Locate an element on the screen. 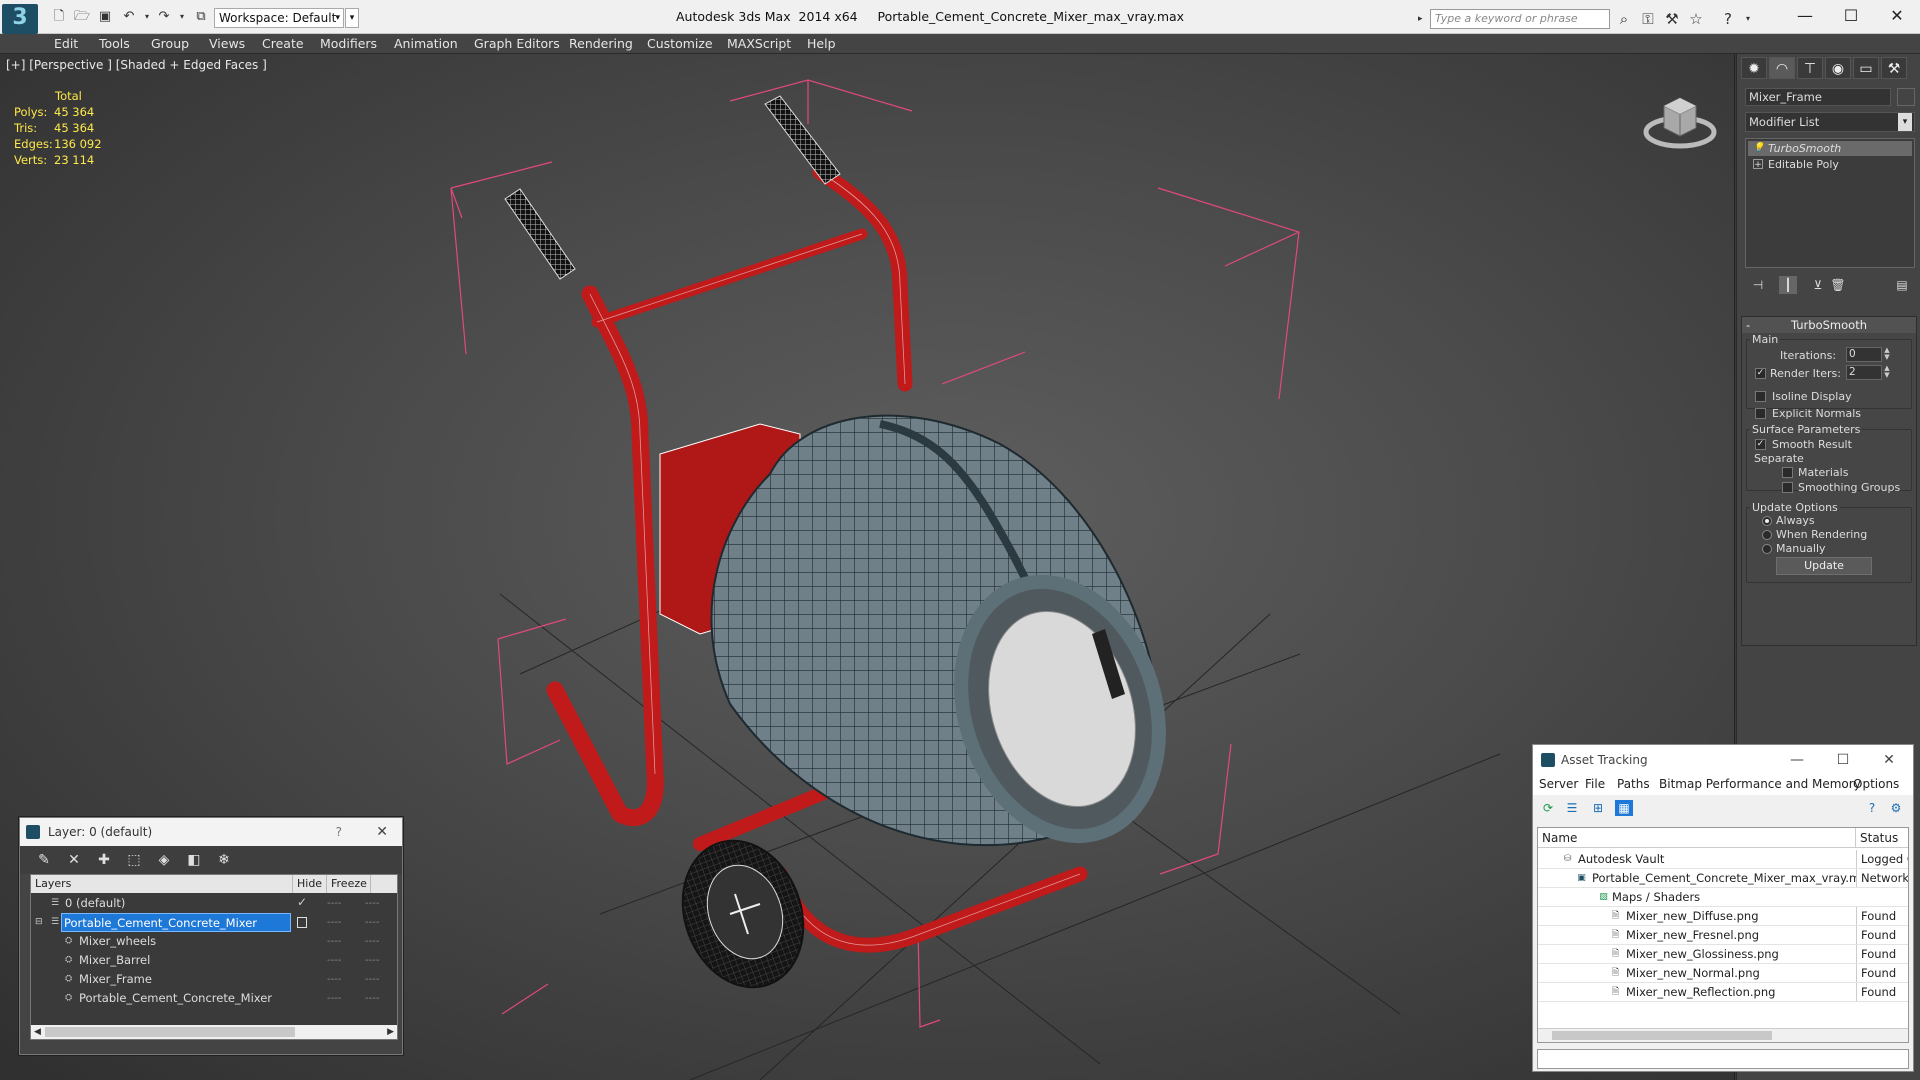 The height and width of the screenshot is (1080, 1920). show-end-result-icon: ┃ is located at coordinates (1788, 285).